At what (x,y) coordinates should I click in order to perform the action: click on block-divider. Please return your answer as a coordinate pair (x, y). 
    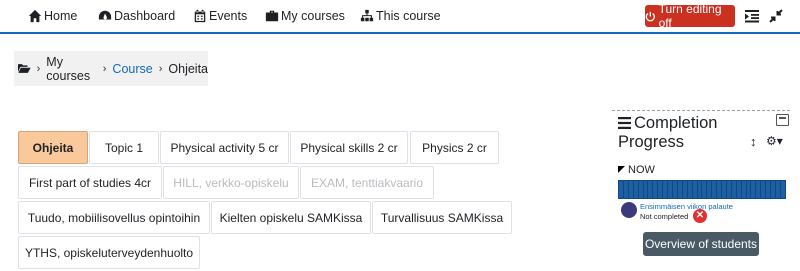
    Looking at the image, I should click on (701, 110).